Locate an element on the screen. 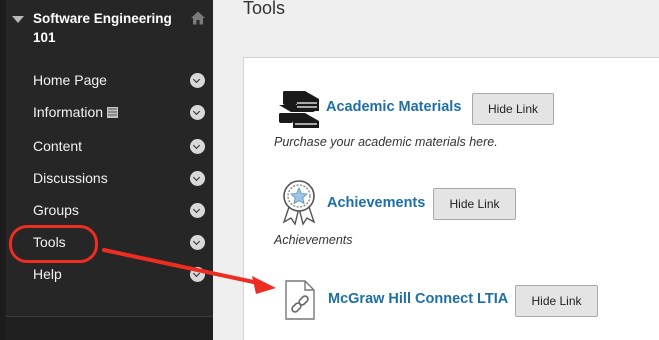 This screenshot has width=659, height=340. tool-description: Achievements is located at coordinates (313, 240).